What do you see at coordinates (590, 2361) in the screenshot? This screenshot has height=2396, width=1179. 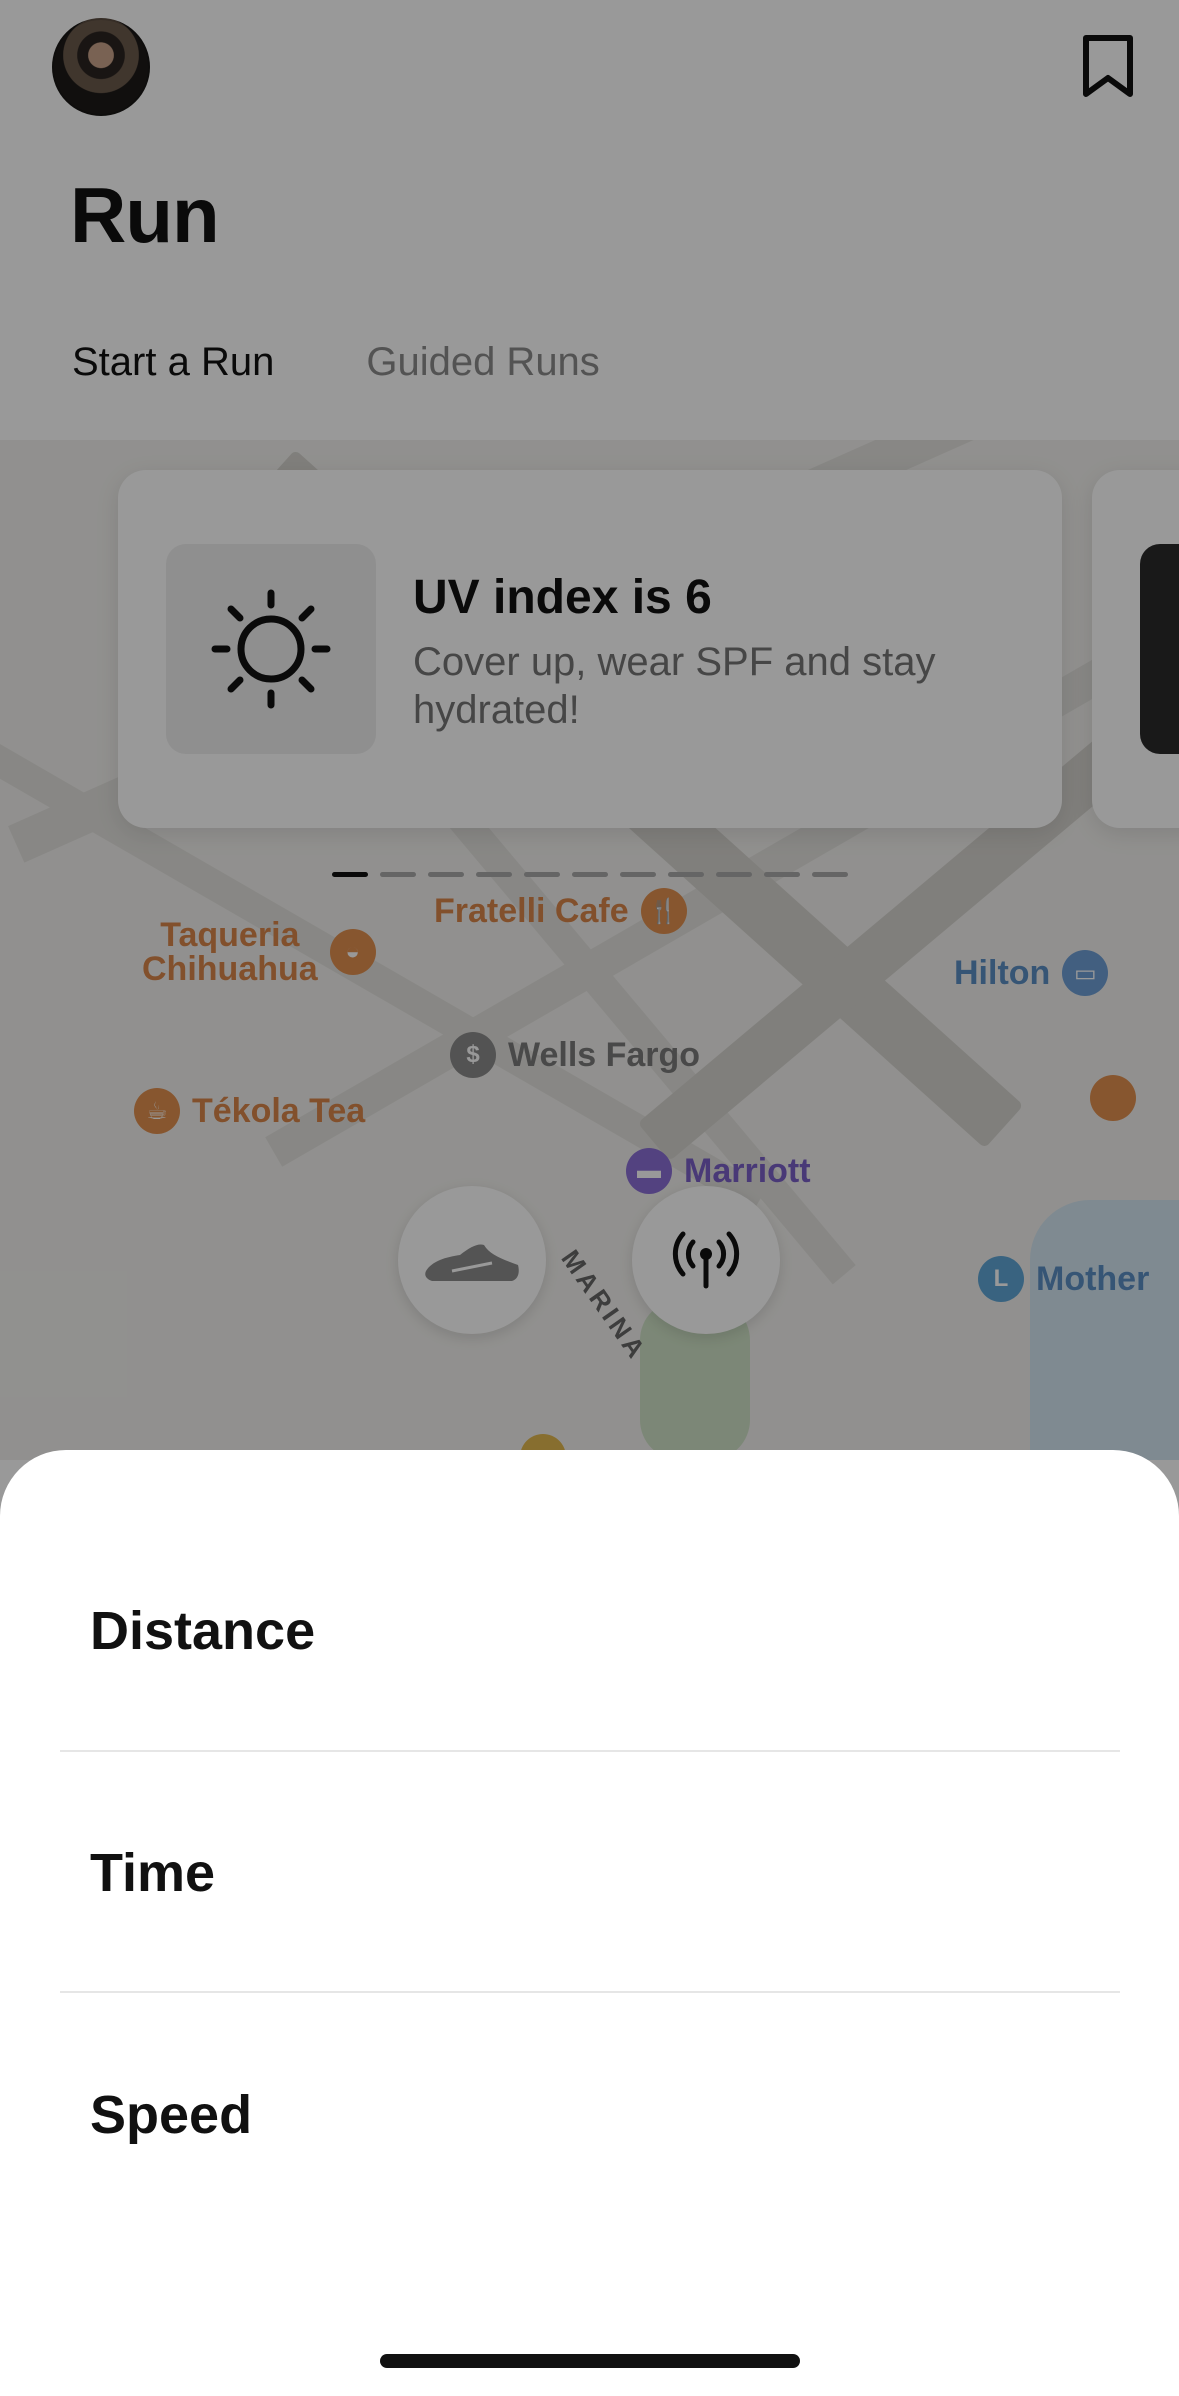 I see `home-indicator` at bounding box center [590, 2361].